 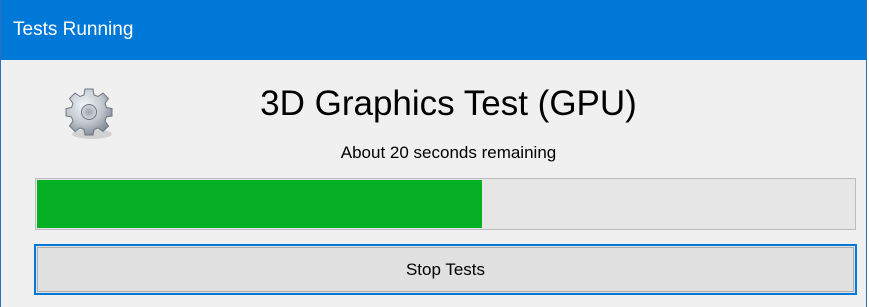 I want to click on stop-tests-label: Stop Tests, so click(x=445, y=269).